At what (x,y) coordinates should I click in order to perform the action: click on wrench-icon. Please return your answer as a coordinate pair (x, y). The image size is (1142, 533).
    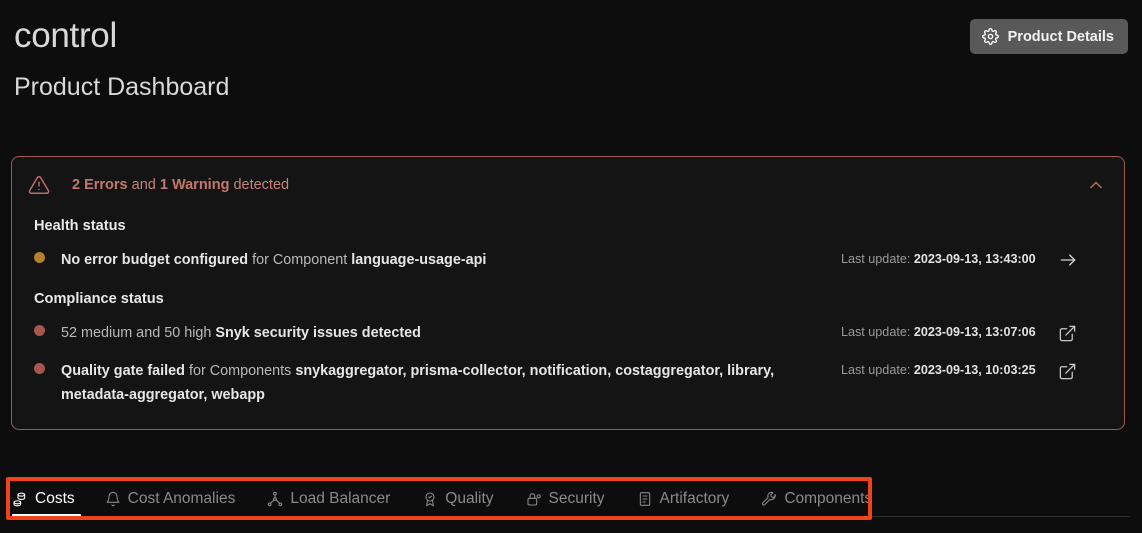
    Looking at the image, I should click on (769, 499).